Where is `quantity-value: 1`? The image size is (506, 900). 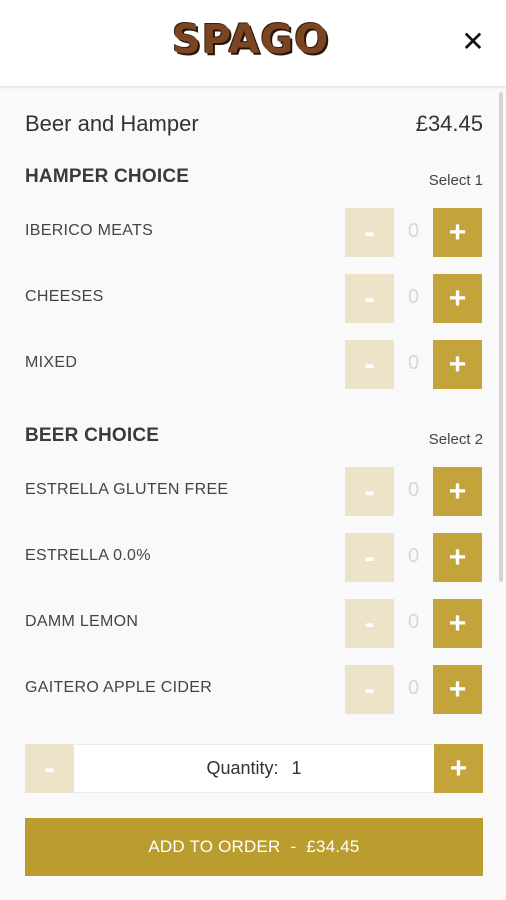
quantity-value: 1 is located at coordinates (296, 768).